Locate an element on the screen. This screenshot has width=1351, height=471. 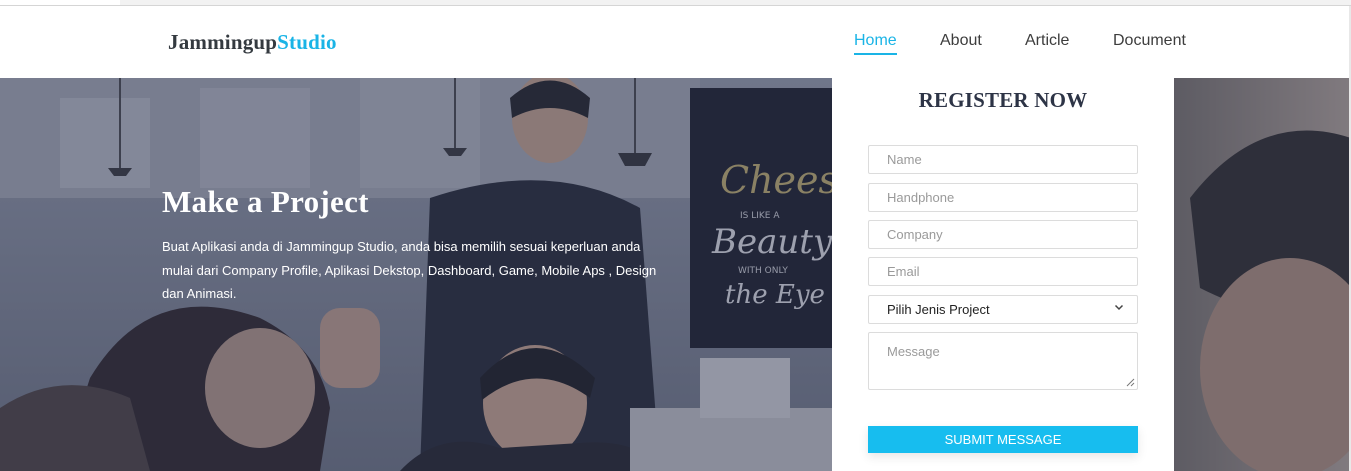
top-strip-shade is located at coordinates (735, 2).